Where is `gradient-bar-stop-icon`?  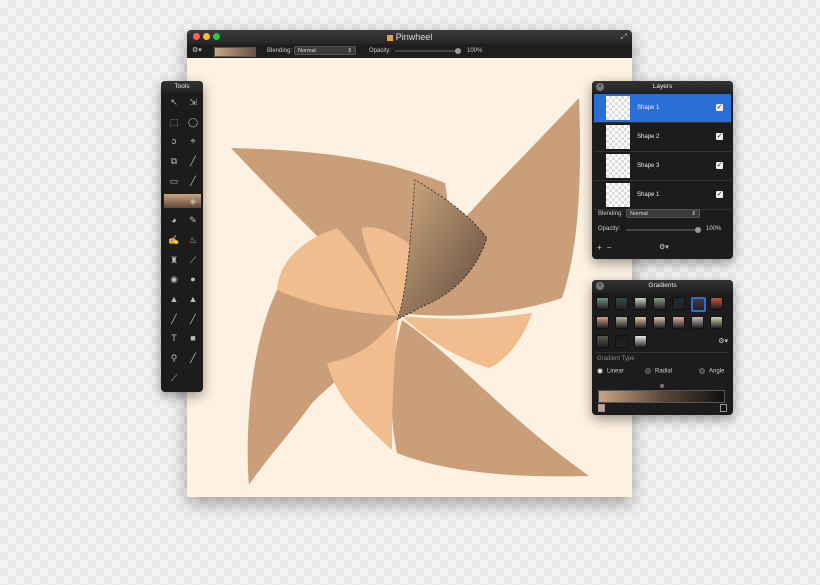 gradient-bar-stop-icon is located at coordinates (662, 386).